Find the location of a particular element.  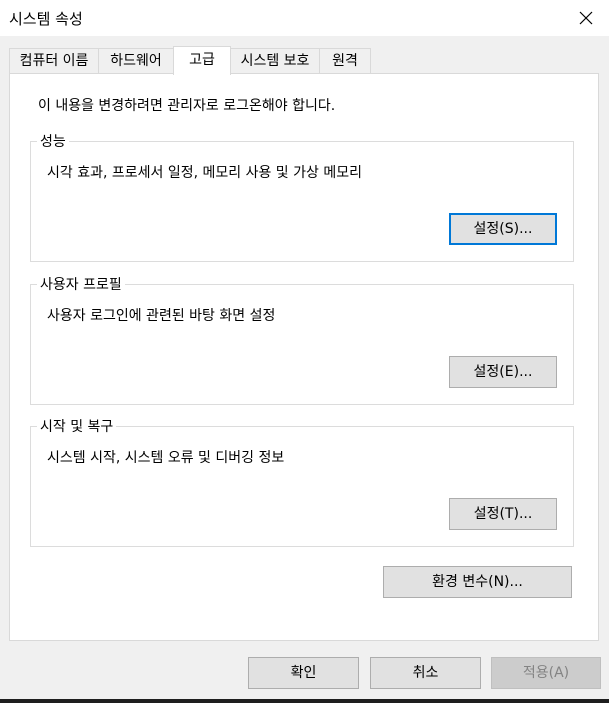

admin-notice: 이 내용을 변경하려면 관리자로 로그온해야 합니다. is located at coordinates (187, 106).